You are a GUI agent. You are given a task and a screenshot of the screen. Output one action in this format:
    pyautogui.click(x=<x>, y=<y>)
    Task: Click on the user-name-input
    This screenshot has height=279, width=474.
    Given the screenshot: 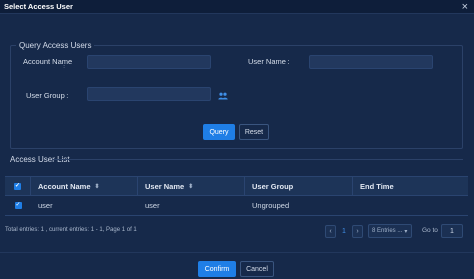 What is the action you would take?
    pyautogui.click(x=371, y=62)
    